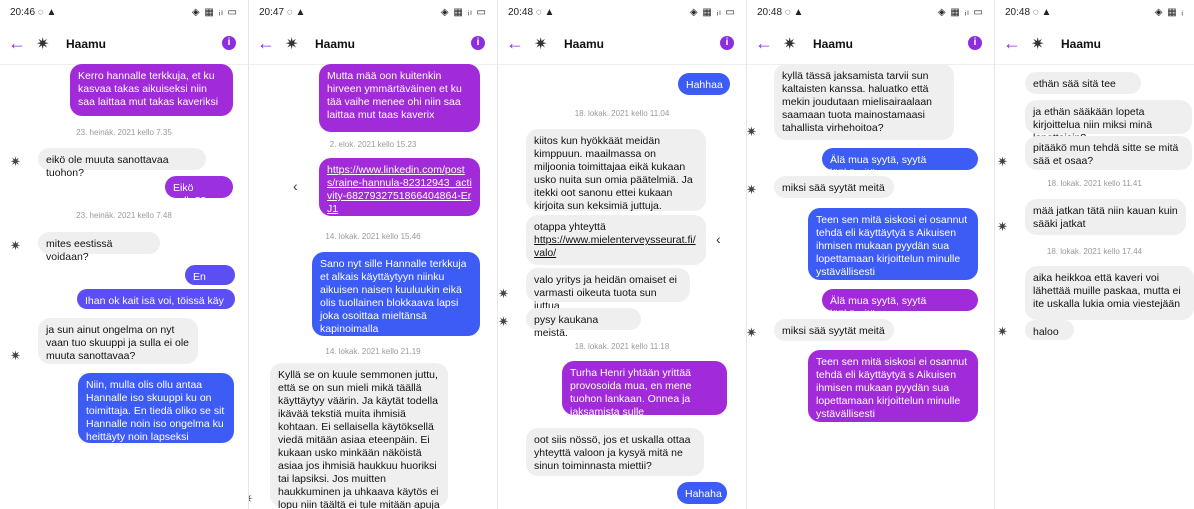  I want to click on received-message: mites eestissä voidaan?, so click(99, 247).